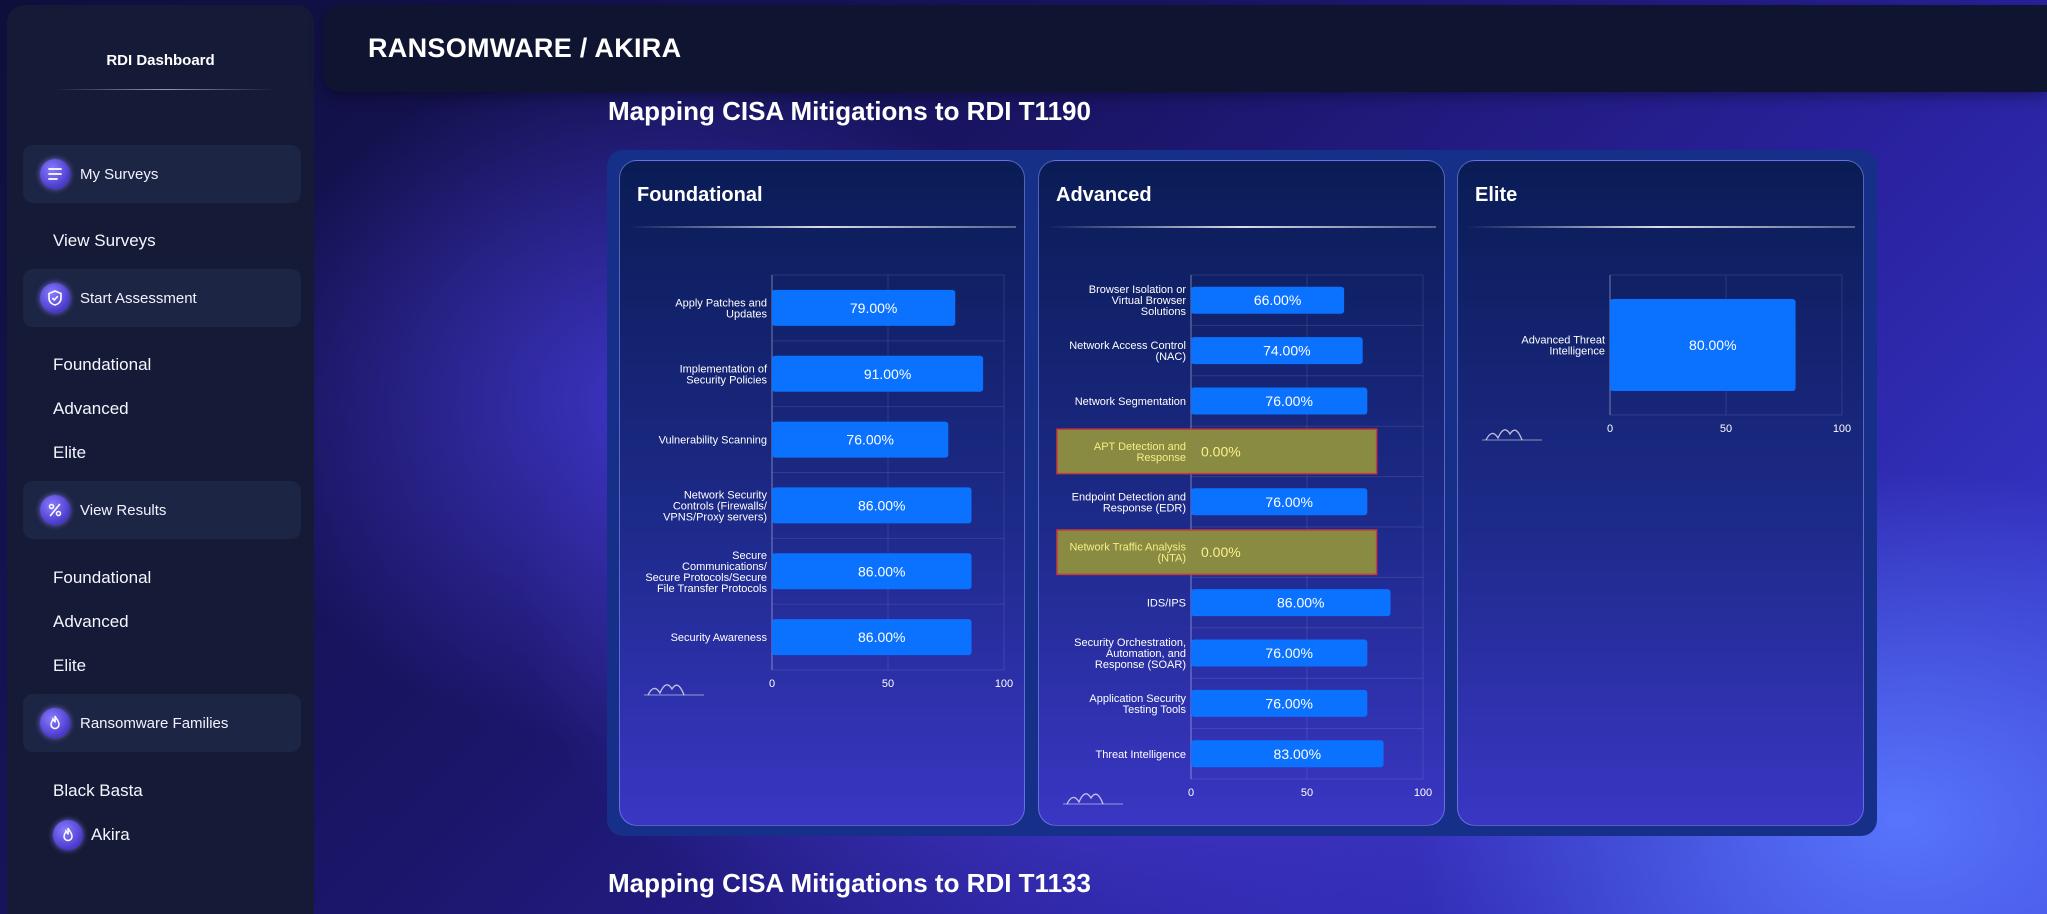  I want to click on nav-results-elite: Elite, so click(69, 666).